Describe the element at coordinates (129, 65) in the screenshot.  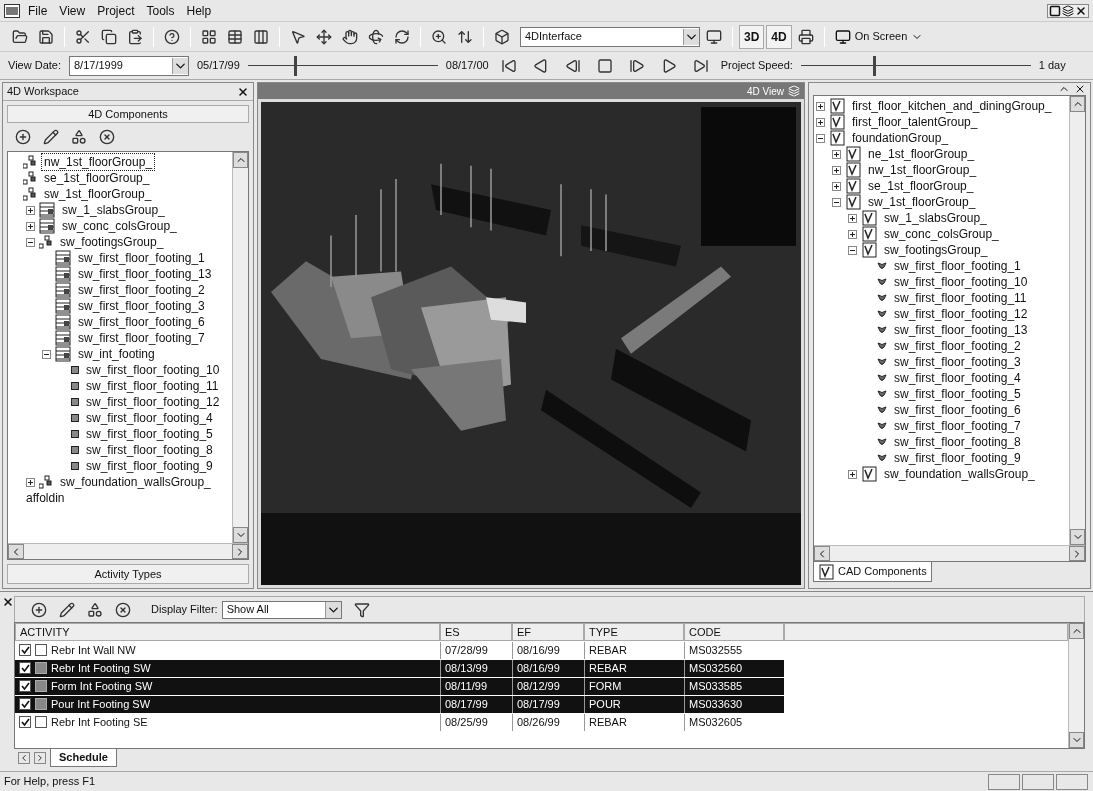
I see `view-date-field: 8/17/1999` at that location.